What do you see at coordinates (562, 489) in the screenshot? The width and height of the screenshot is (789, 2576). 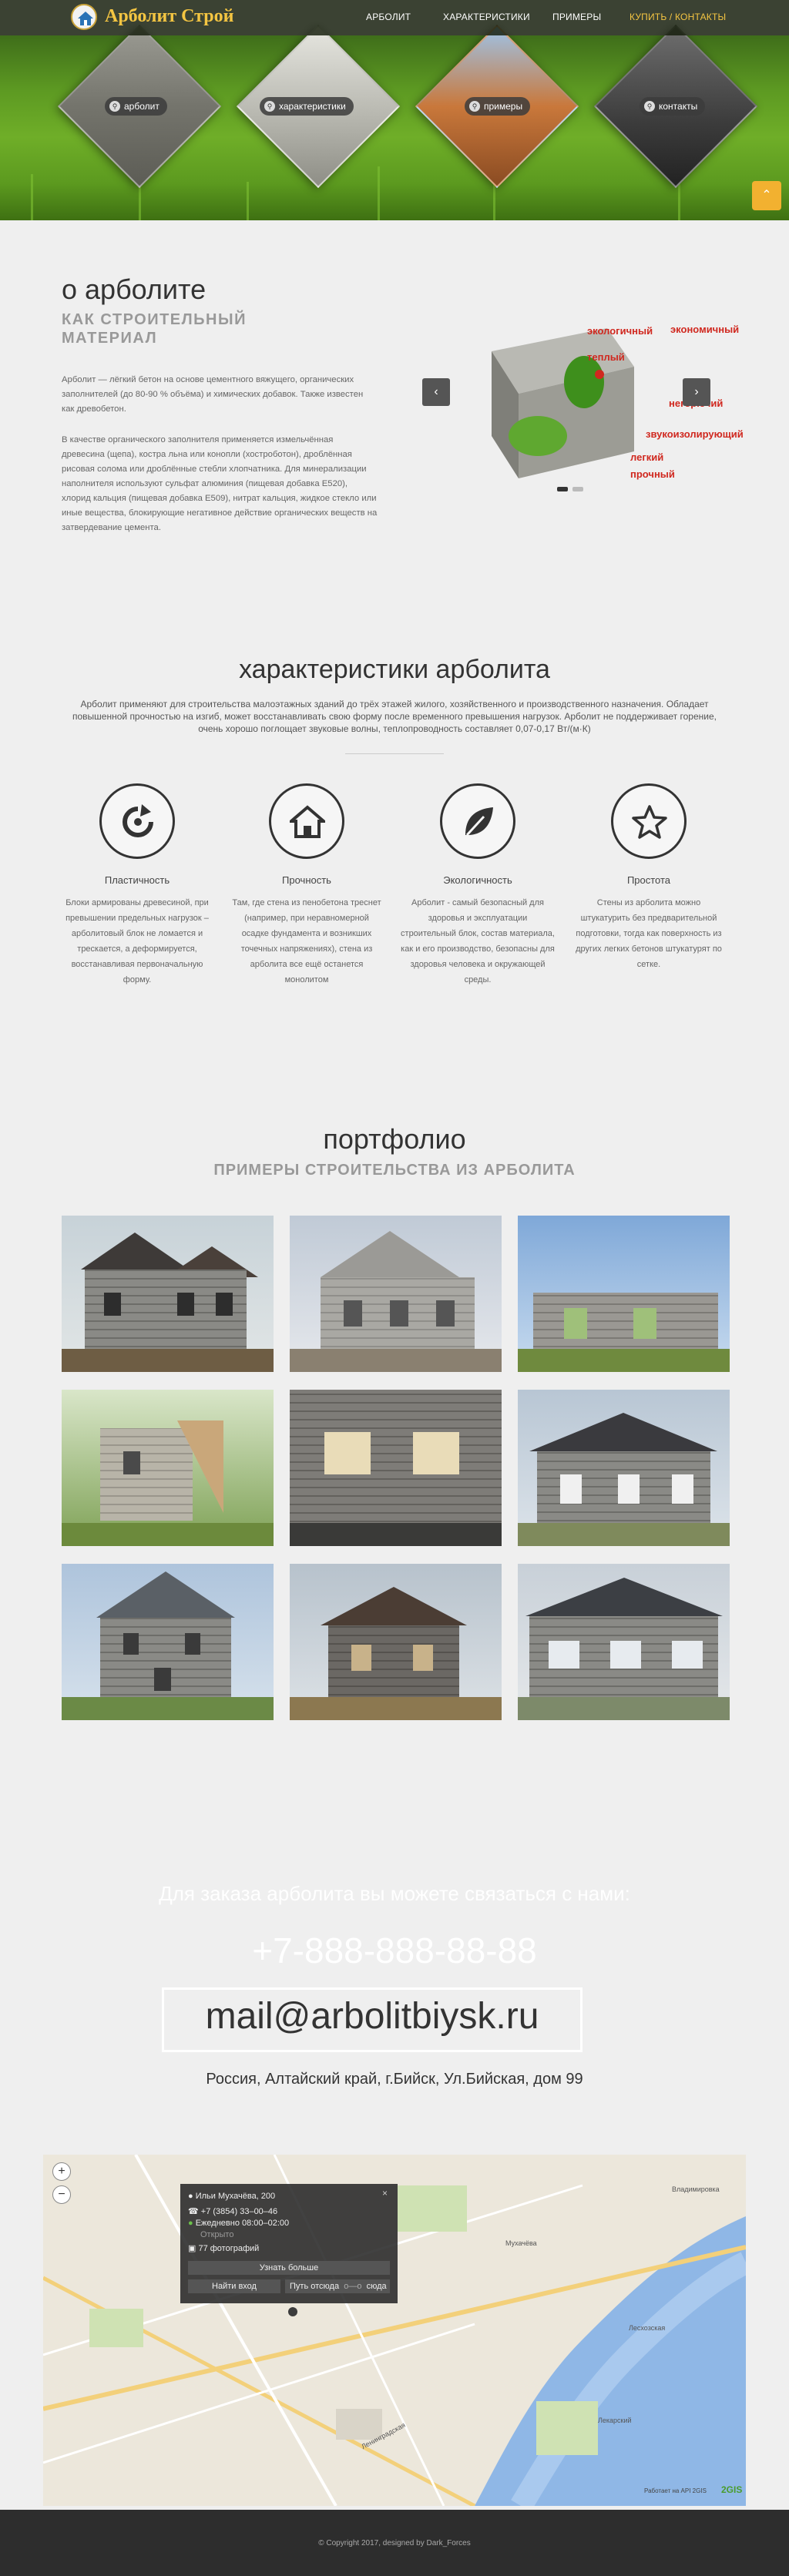 I see `slider-dot-active` at bounding box center [562, 489].